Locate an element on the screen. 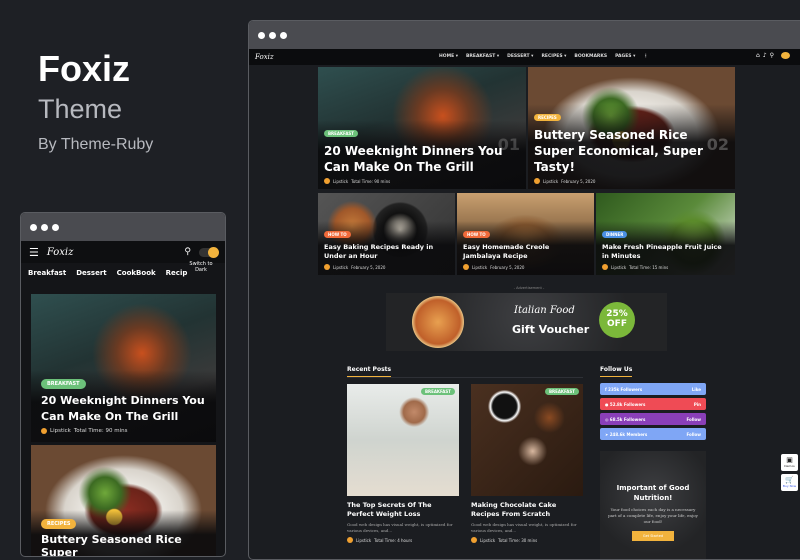 This screenshot has height=560, width=800. category-badge: Dinner is located at coordinates (615, 234).